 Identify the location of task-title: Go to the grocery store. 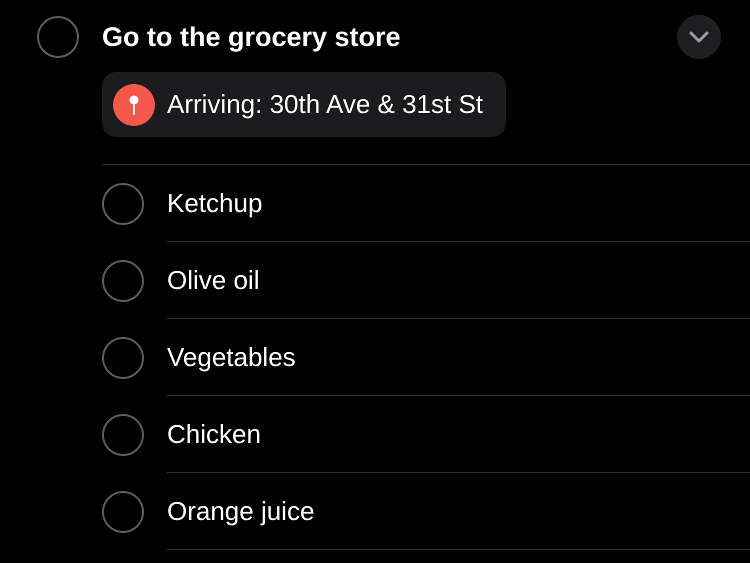
(252, 37).